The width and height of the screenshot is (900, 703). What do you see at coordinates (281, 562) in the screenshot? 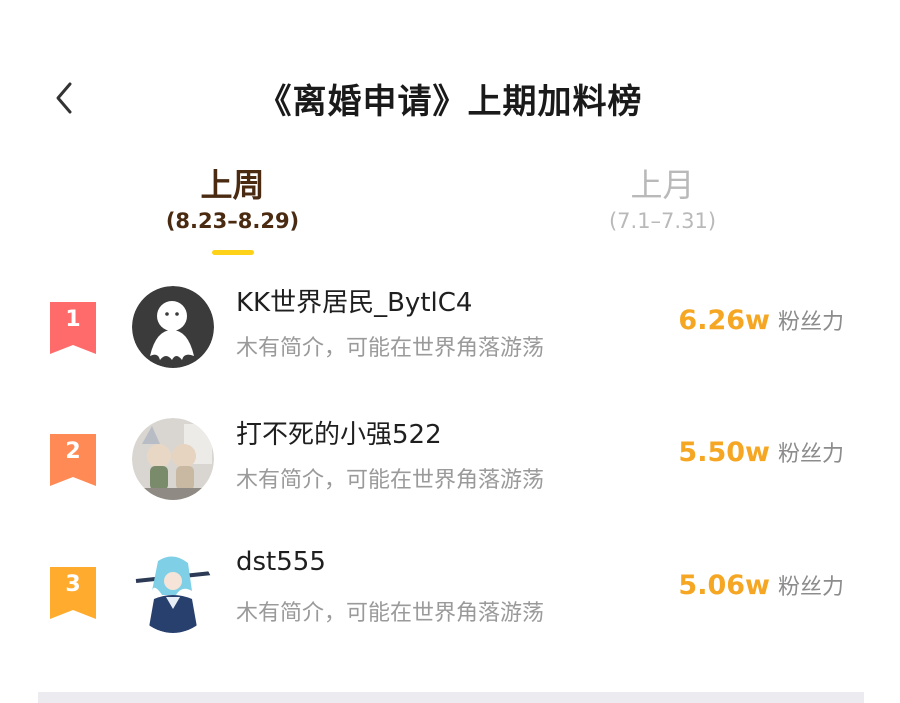
I see `user-name: dst555` at bounding box center [281, 562].